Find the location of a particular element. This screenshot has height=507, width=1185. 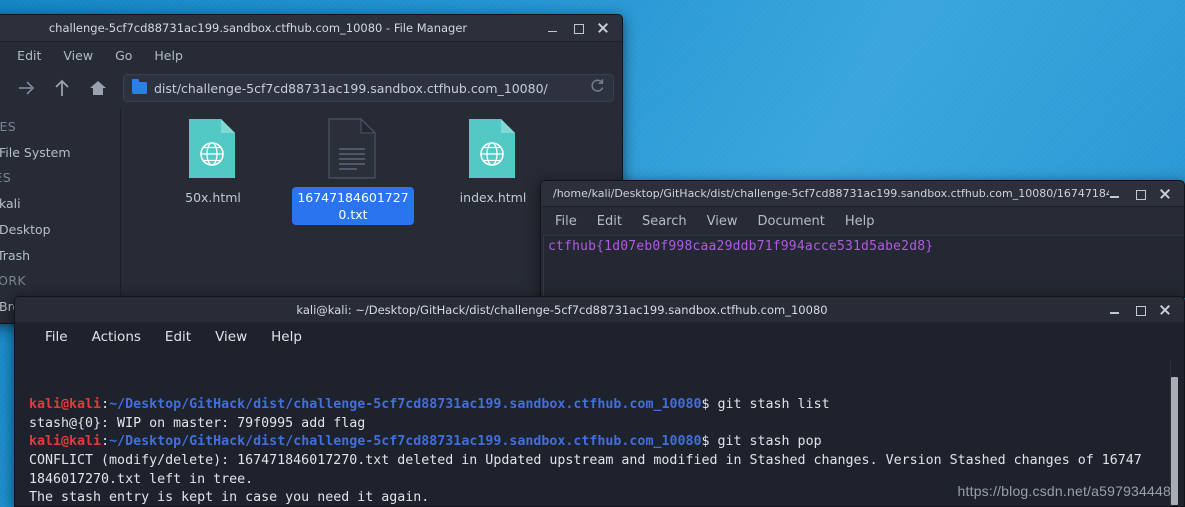

file-label: 50x.html is located at coordinates (213, 197).